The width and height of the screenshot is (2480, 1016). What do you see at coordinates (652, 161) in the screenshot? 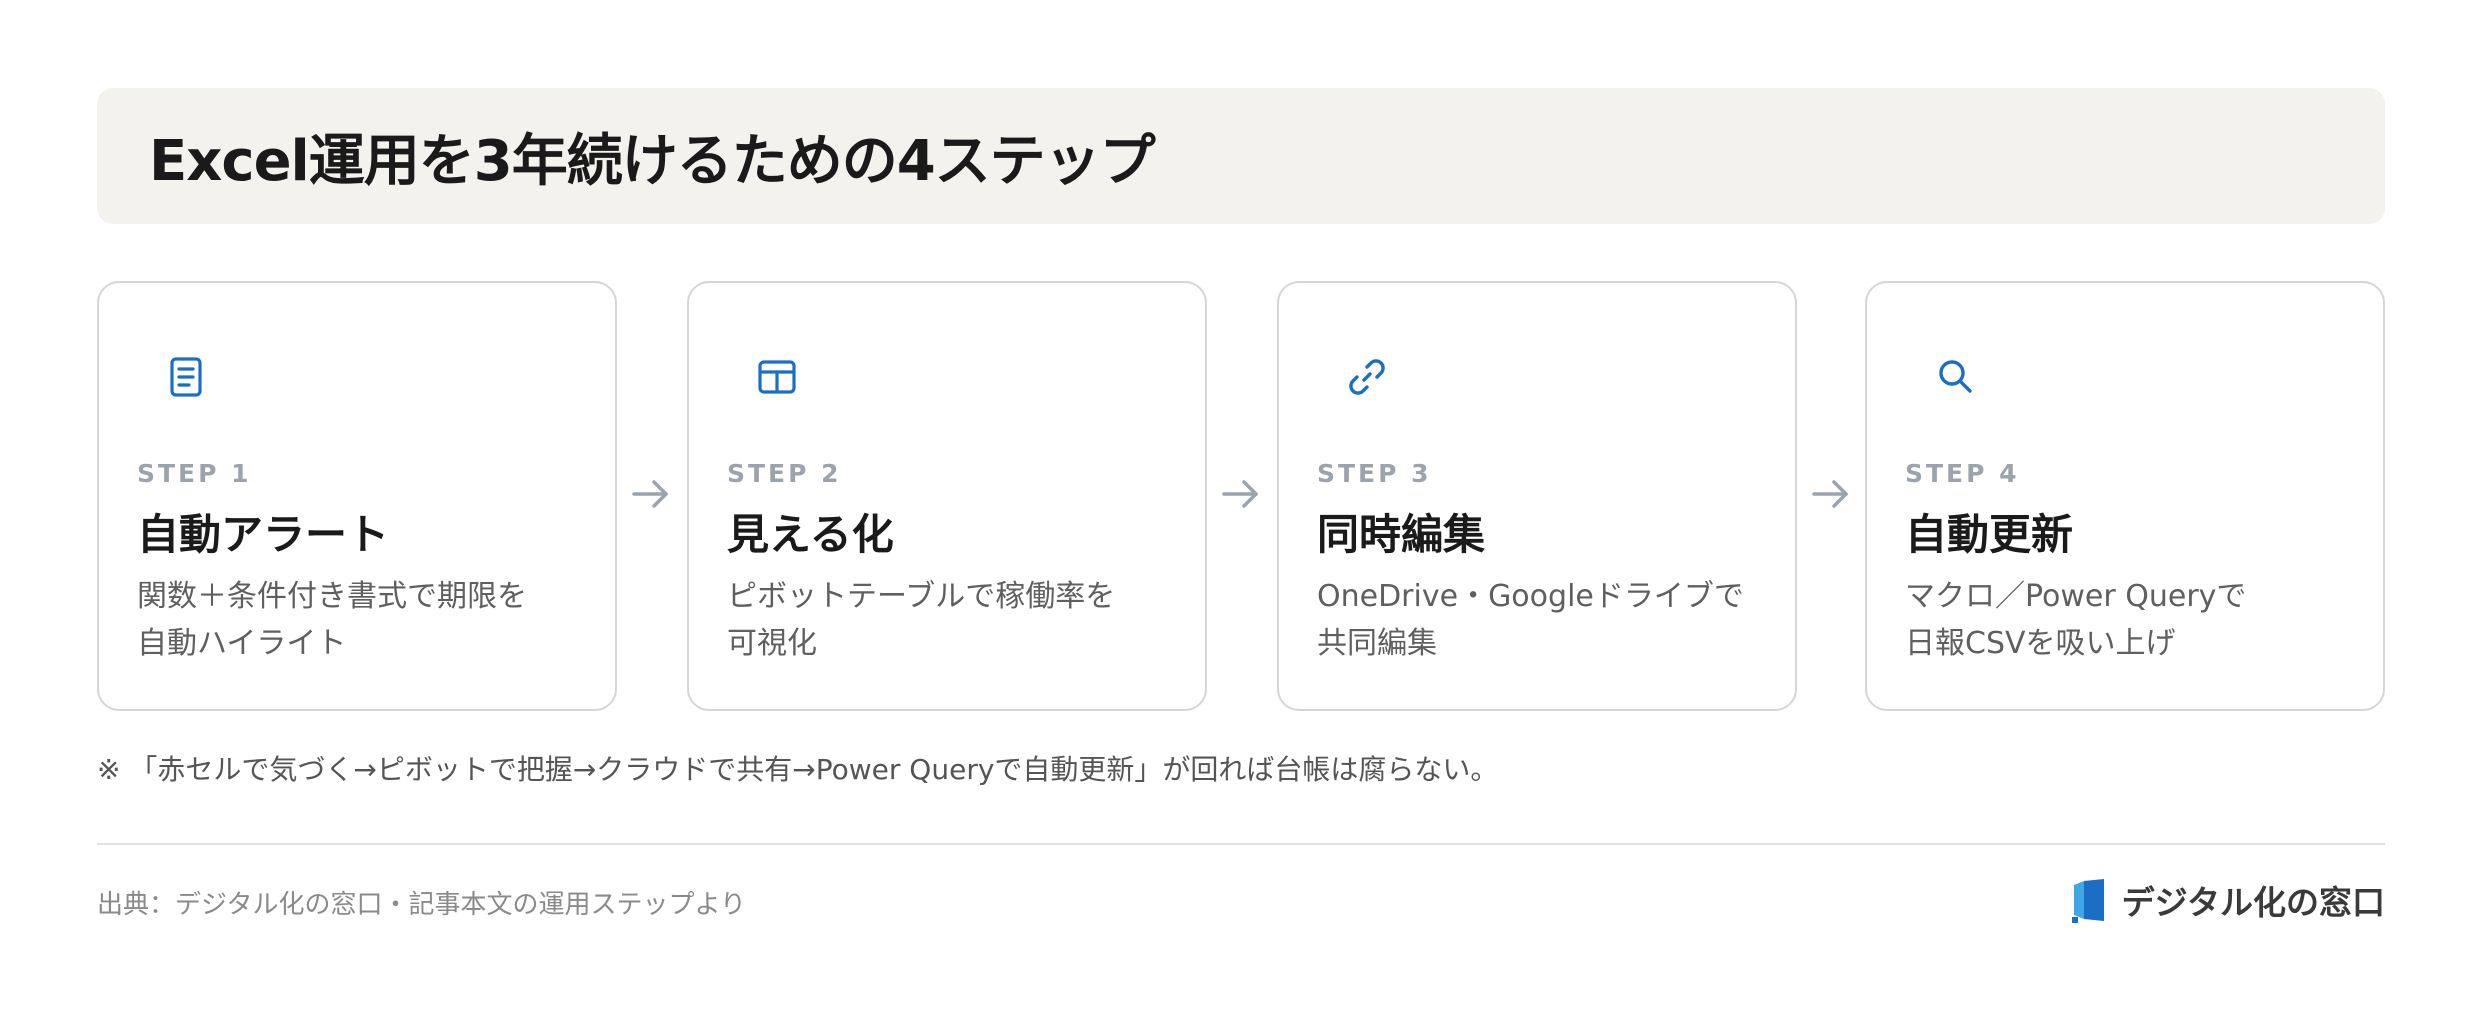
I see `page-title: Excel運用を3年続けるための4ステップ` at bounding box center [652, 161].